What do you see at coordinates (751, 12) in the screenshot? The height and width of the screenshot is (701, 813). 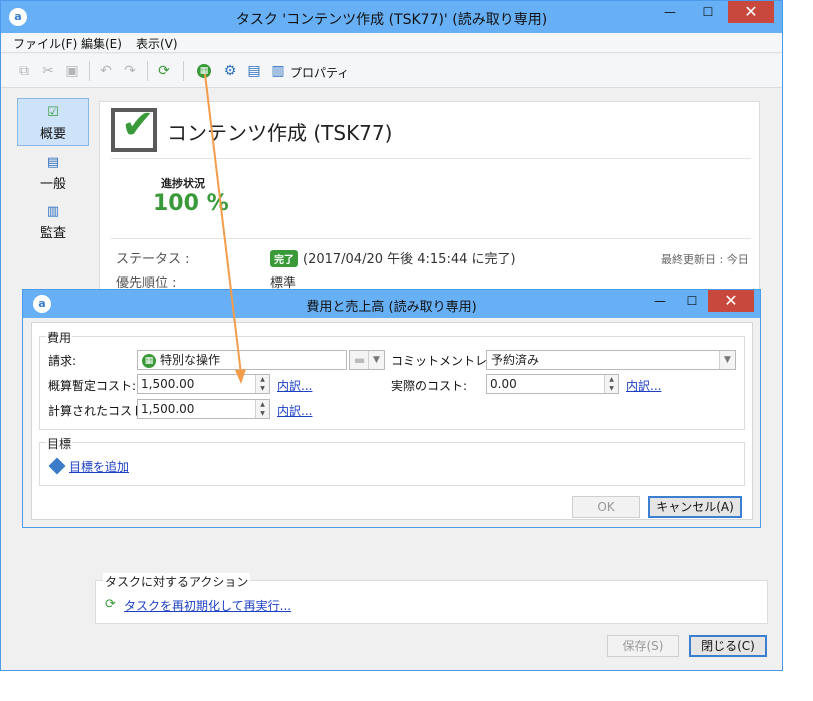 I see `close-window-button: ✕` at bounding box center [751, 12].